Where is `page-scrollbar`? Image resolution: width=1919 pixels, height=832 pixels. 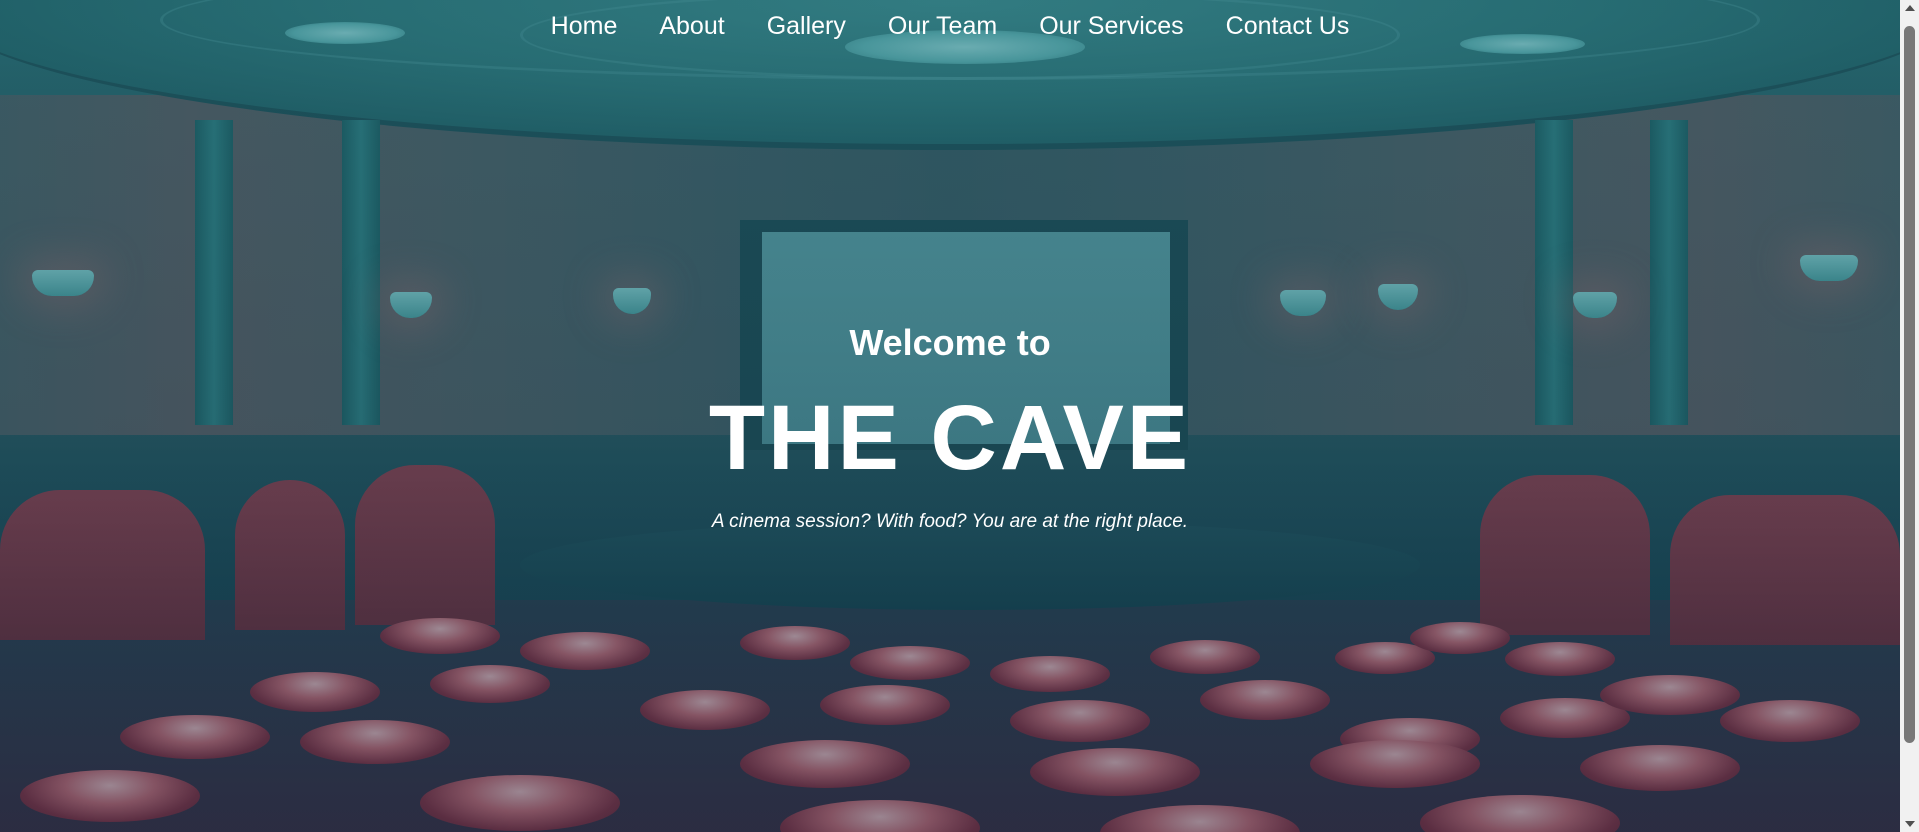
page-scrollbar is located at coordinates (1909, 416).